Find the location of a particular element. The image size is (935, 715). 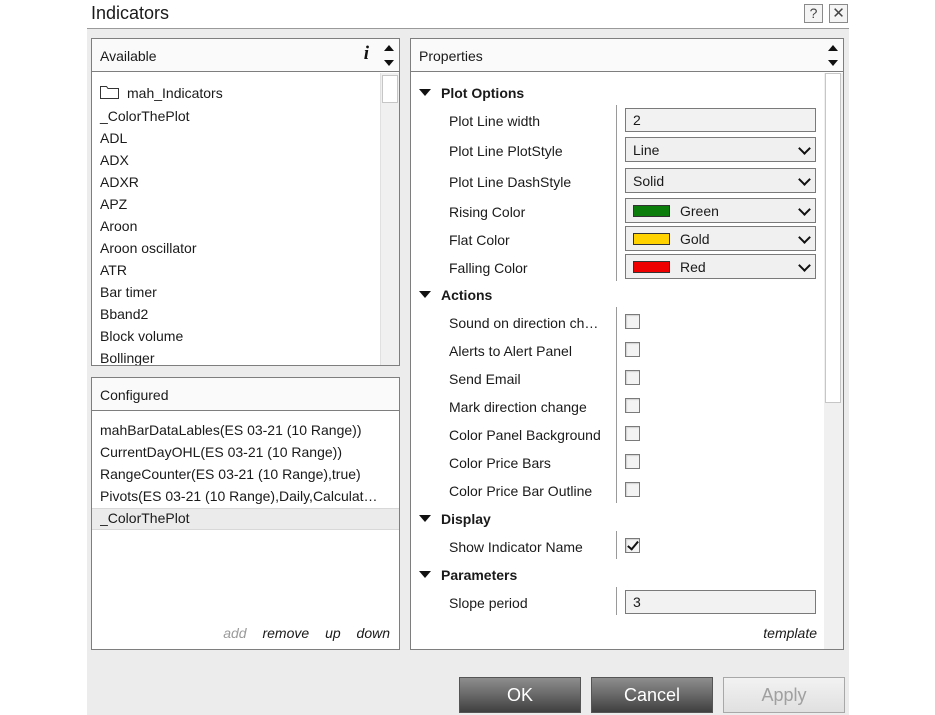

apply-button: Apply is located at coordinates (784, 695).